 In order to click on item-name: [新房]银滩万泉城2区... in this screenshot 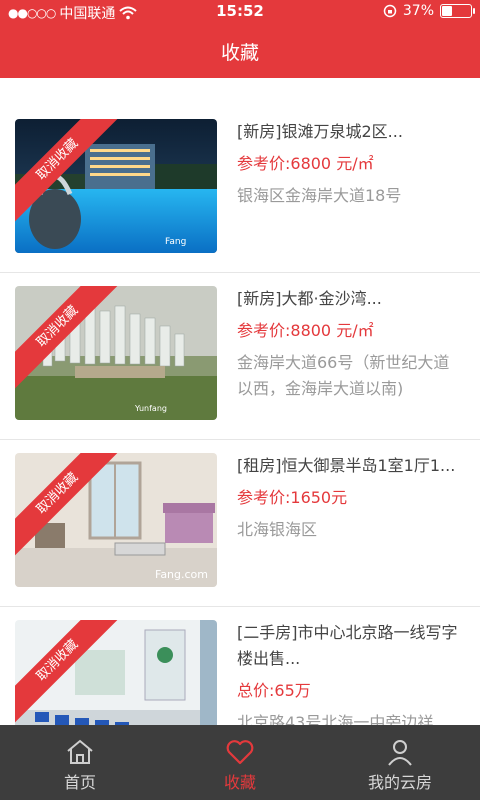, I will do `click(349, 132)`.